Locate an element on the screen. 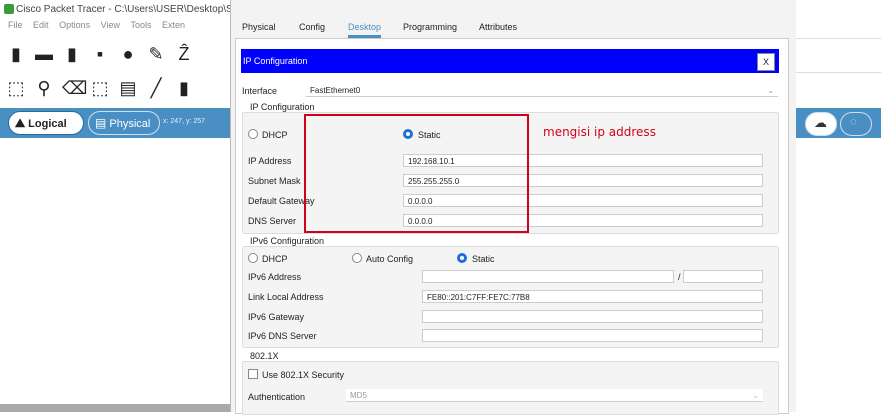  menu-bar: File Edit Options View Tools Exten is located at coordinates (115, 28).